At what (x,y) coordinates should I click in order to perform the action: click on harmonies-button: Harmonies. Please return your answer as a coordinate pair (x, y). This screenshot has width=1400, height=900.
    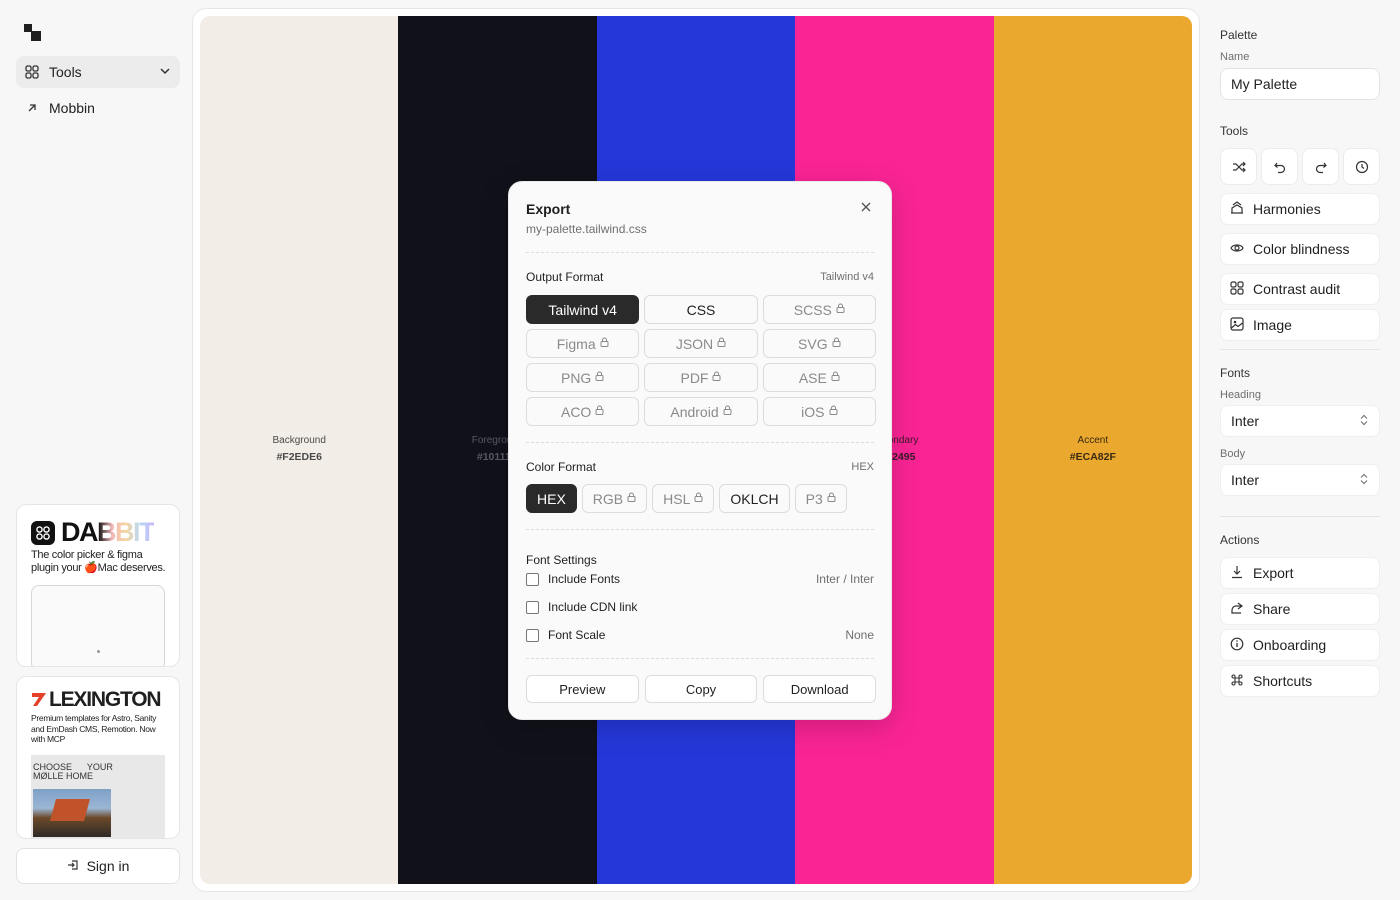
    Looking at the image, I should click on (1300, 209).